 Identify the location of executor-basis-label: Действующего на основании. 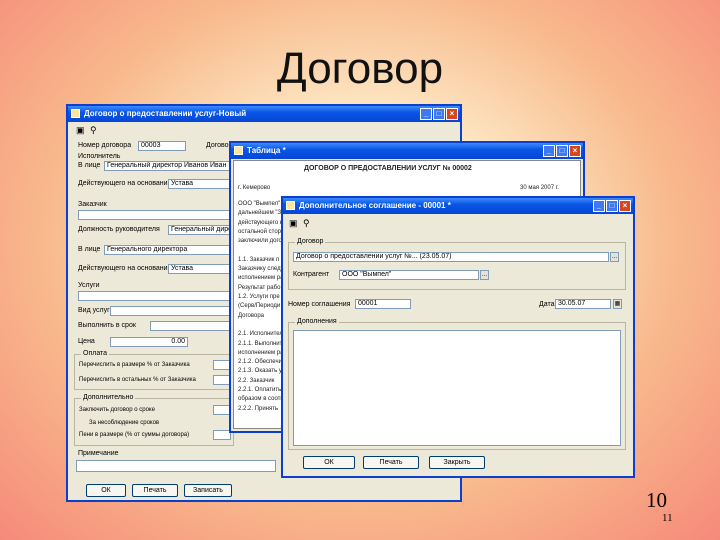
(125, 183).